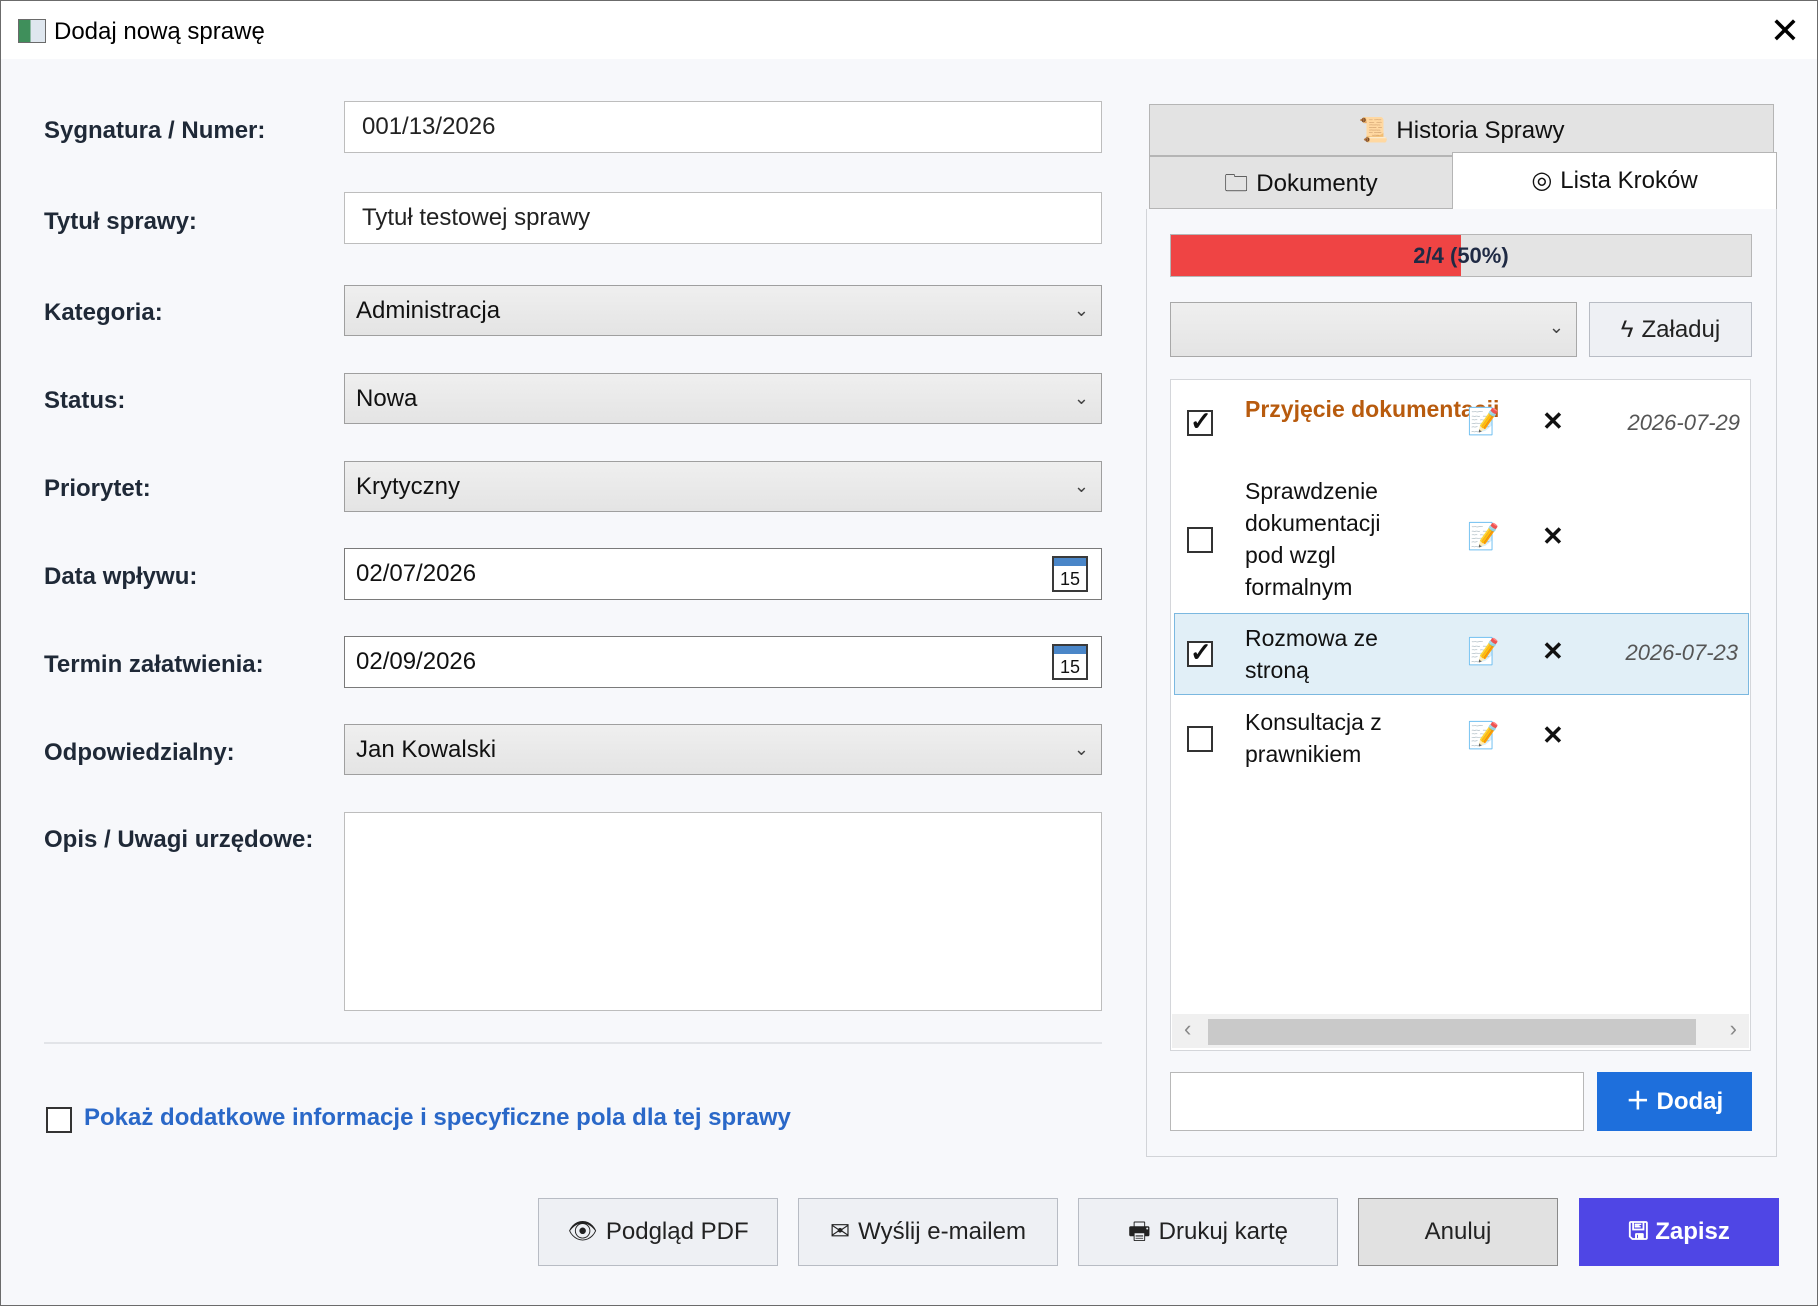  I want to click on tab-history: 📜 Historia Sprawy, so click(1461, 130).